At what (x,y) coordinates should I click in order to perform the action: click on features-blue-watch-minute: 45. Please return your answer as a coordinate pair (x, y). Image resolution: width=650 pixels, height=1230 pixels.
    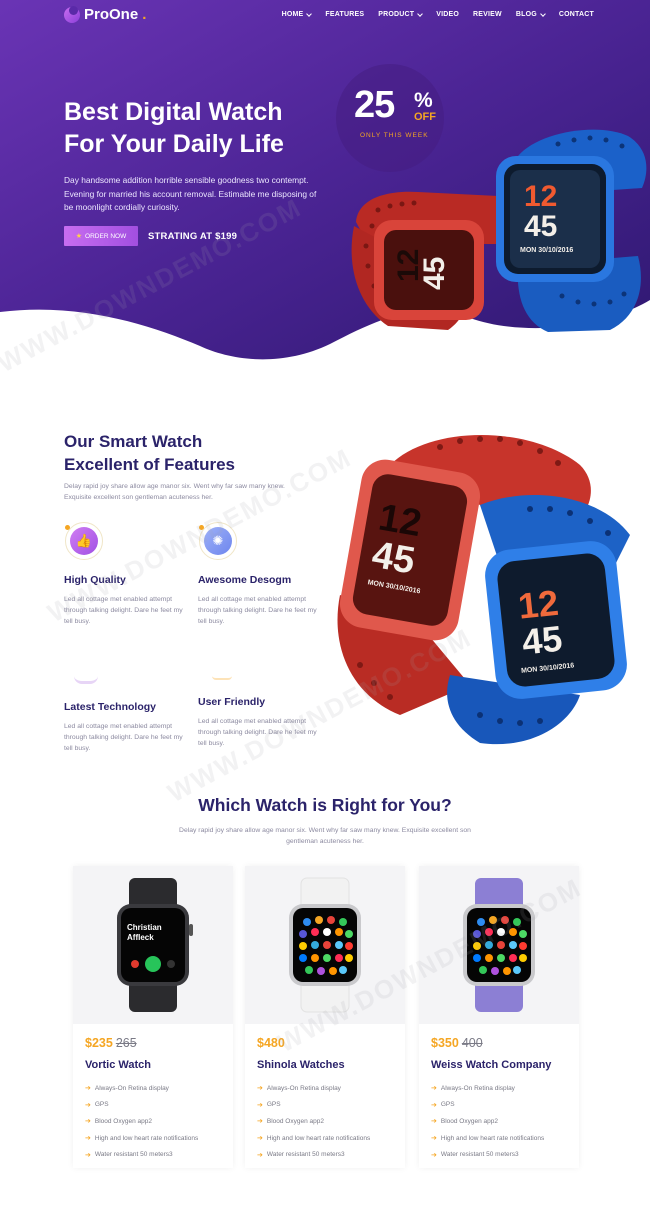
    Looking at the image, I should click on (542, 640).